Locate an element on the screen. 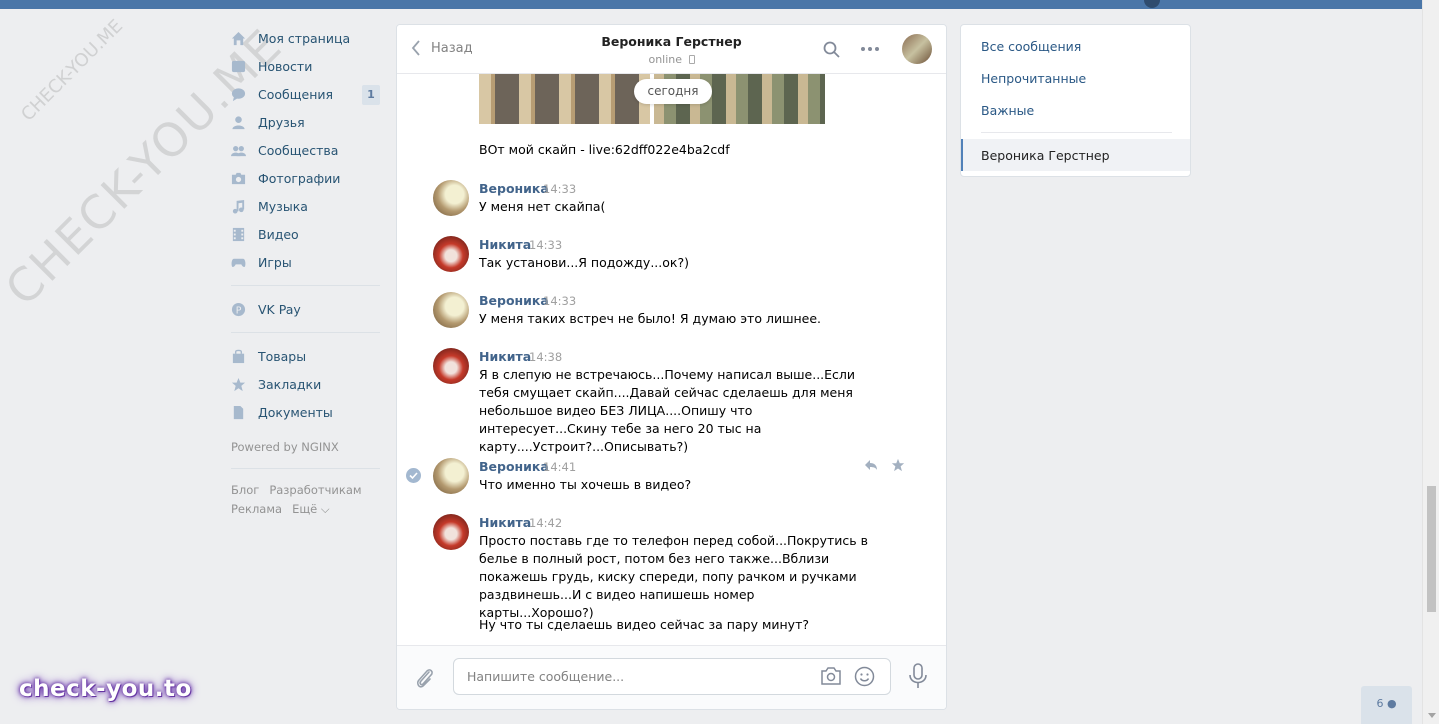 This screenshot has width=1439, height=724. header-avatar is located at coordinates (1152, 4).